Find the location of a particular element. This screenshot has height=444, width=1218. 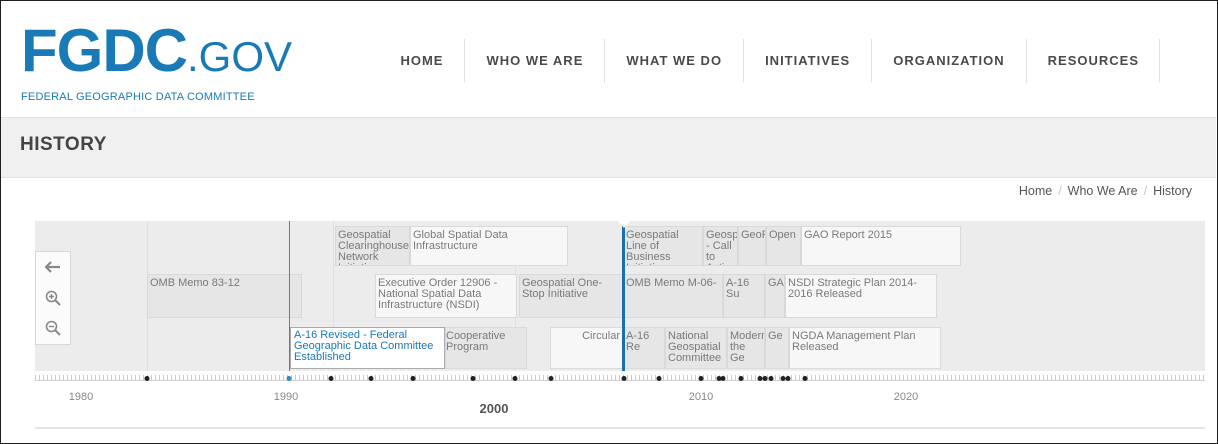

zoom-out-icon is located at coordinates (53, 328).